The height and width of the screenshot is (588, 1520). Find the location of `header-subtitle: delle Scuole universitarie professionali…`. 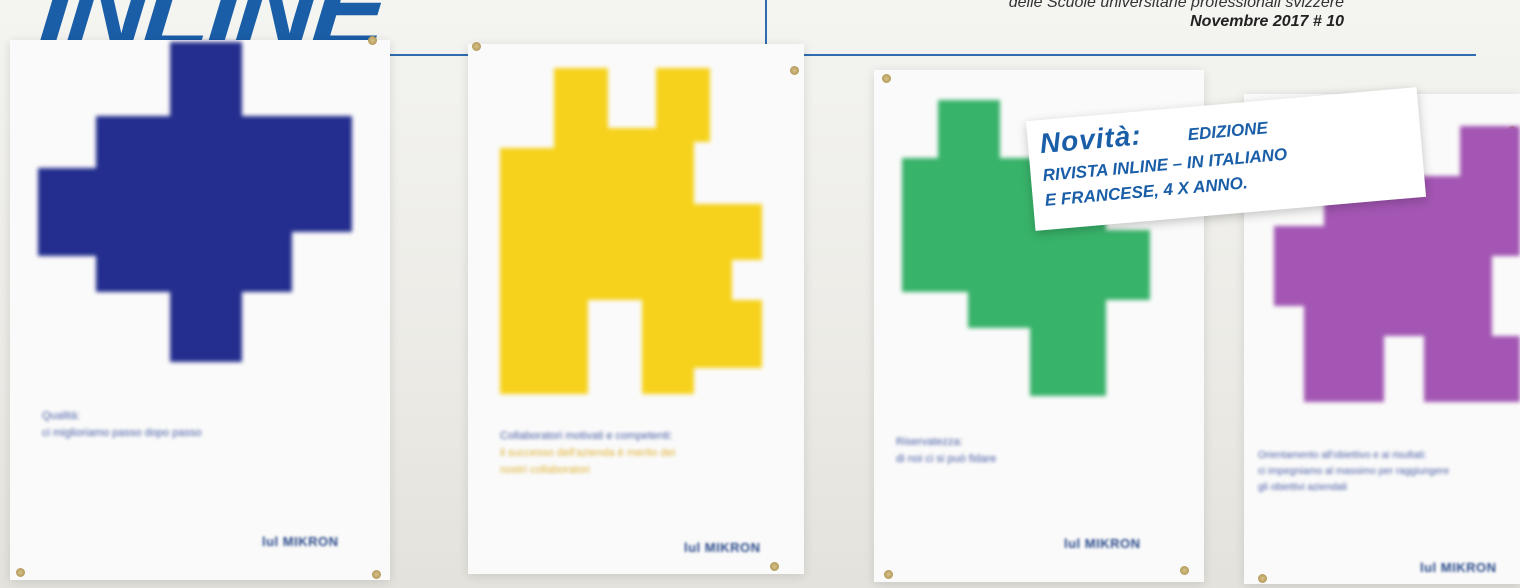

header-subtitle: delle Scuole universitarie professionali… is located at coordinates (1176, 5).